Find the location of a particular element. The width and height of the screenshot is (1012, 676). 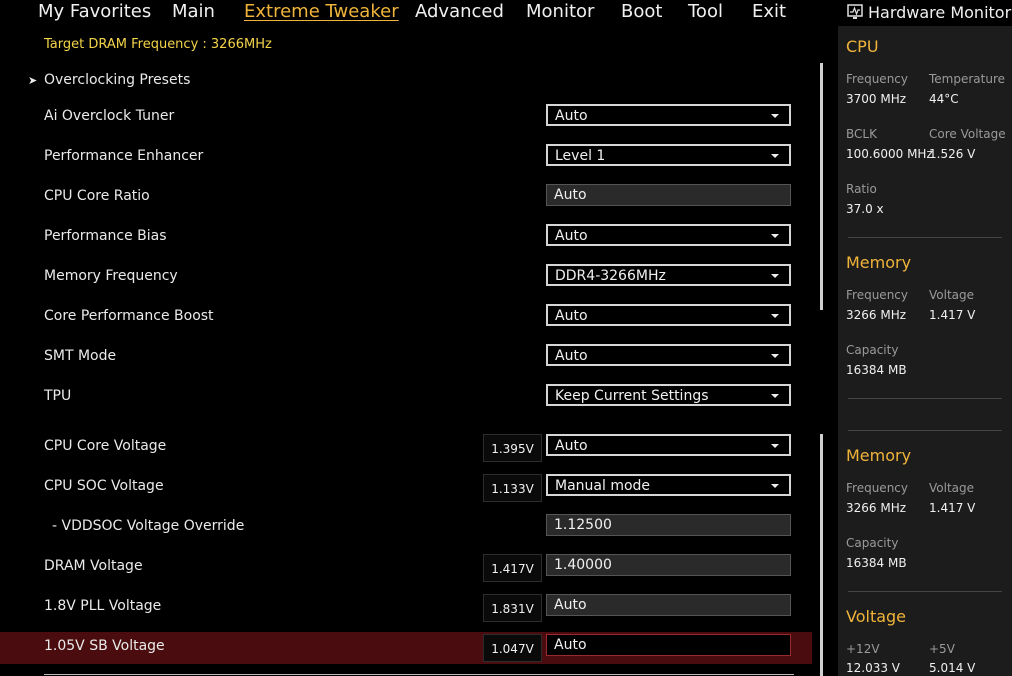

setting-row: Ai Overclock Tuner Auto is located at coordinates (406, 118).